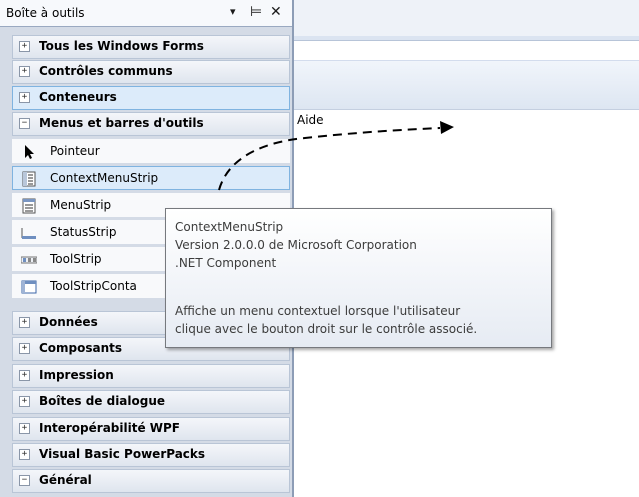  Describe the element at coordinates (75, 151) in the screenshot. I see `tool-label: Pointeur` at that location.